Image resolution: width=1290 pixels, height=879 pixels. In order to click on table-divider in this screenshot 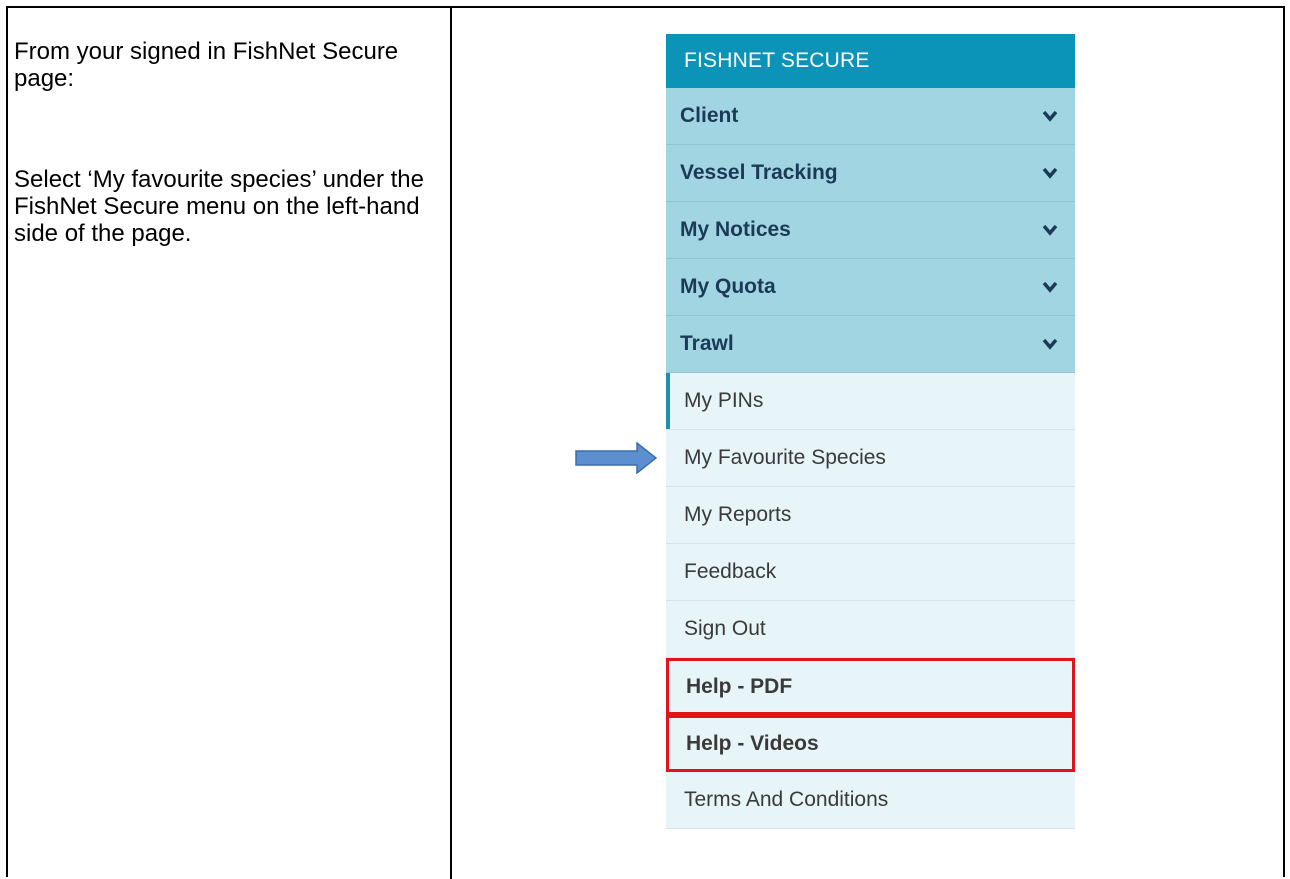, I will do `click(451, 443)`.